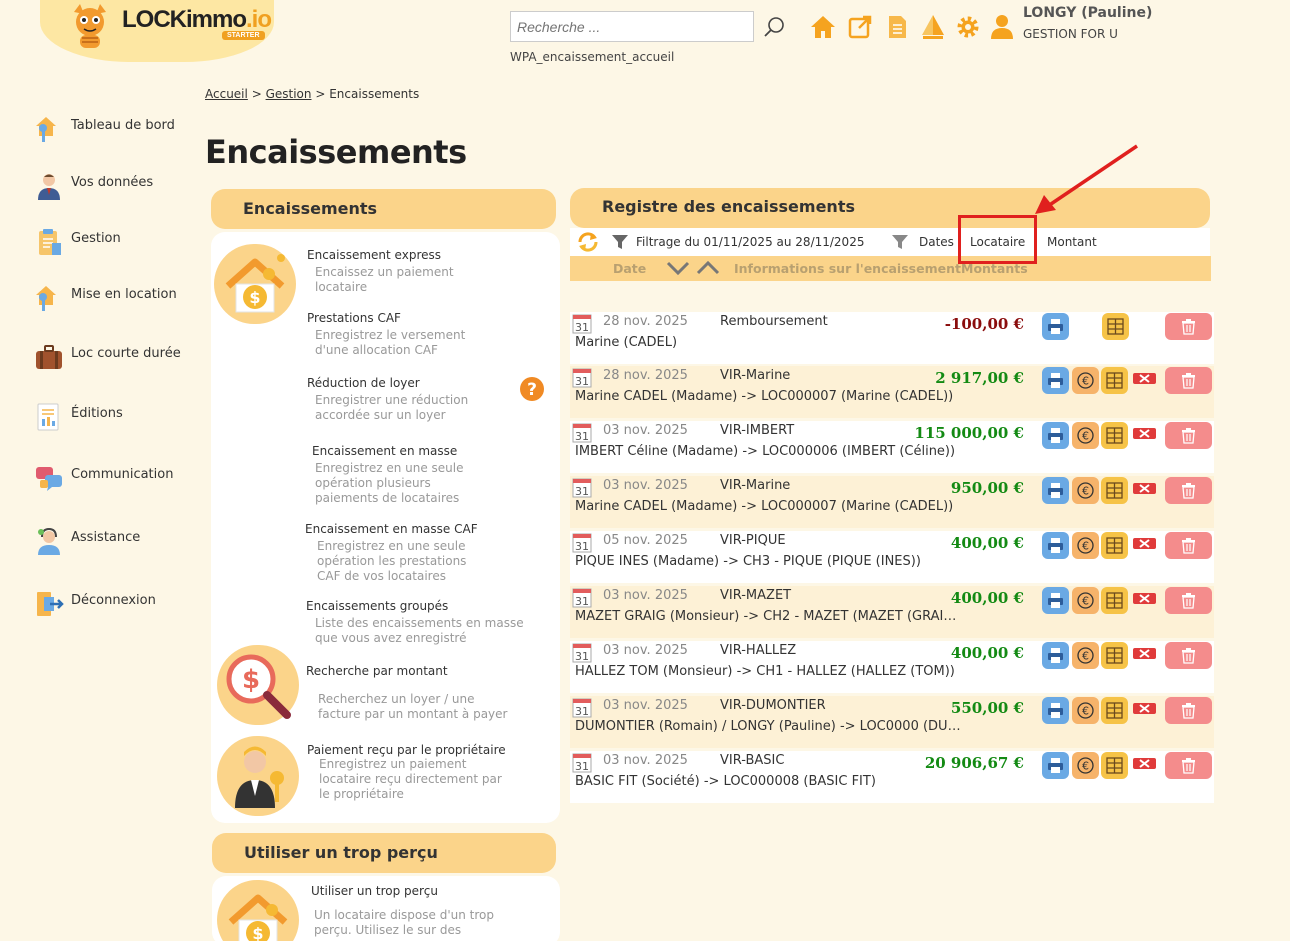 The image size is (1290, 941). I want to click on sidebar-item-vos-donnees: Vos données, so click(119, 188).